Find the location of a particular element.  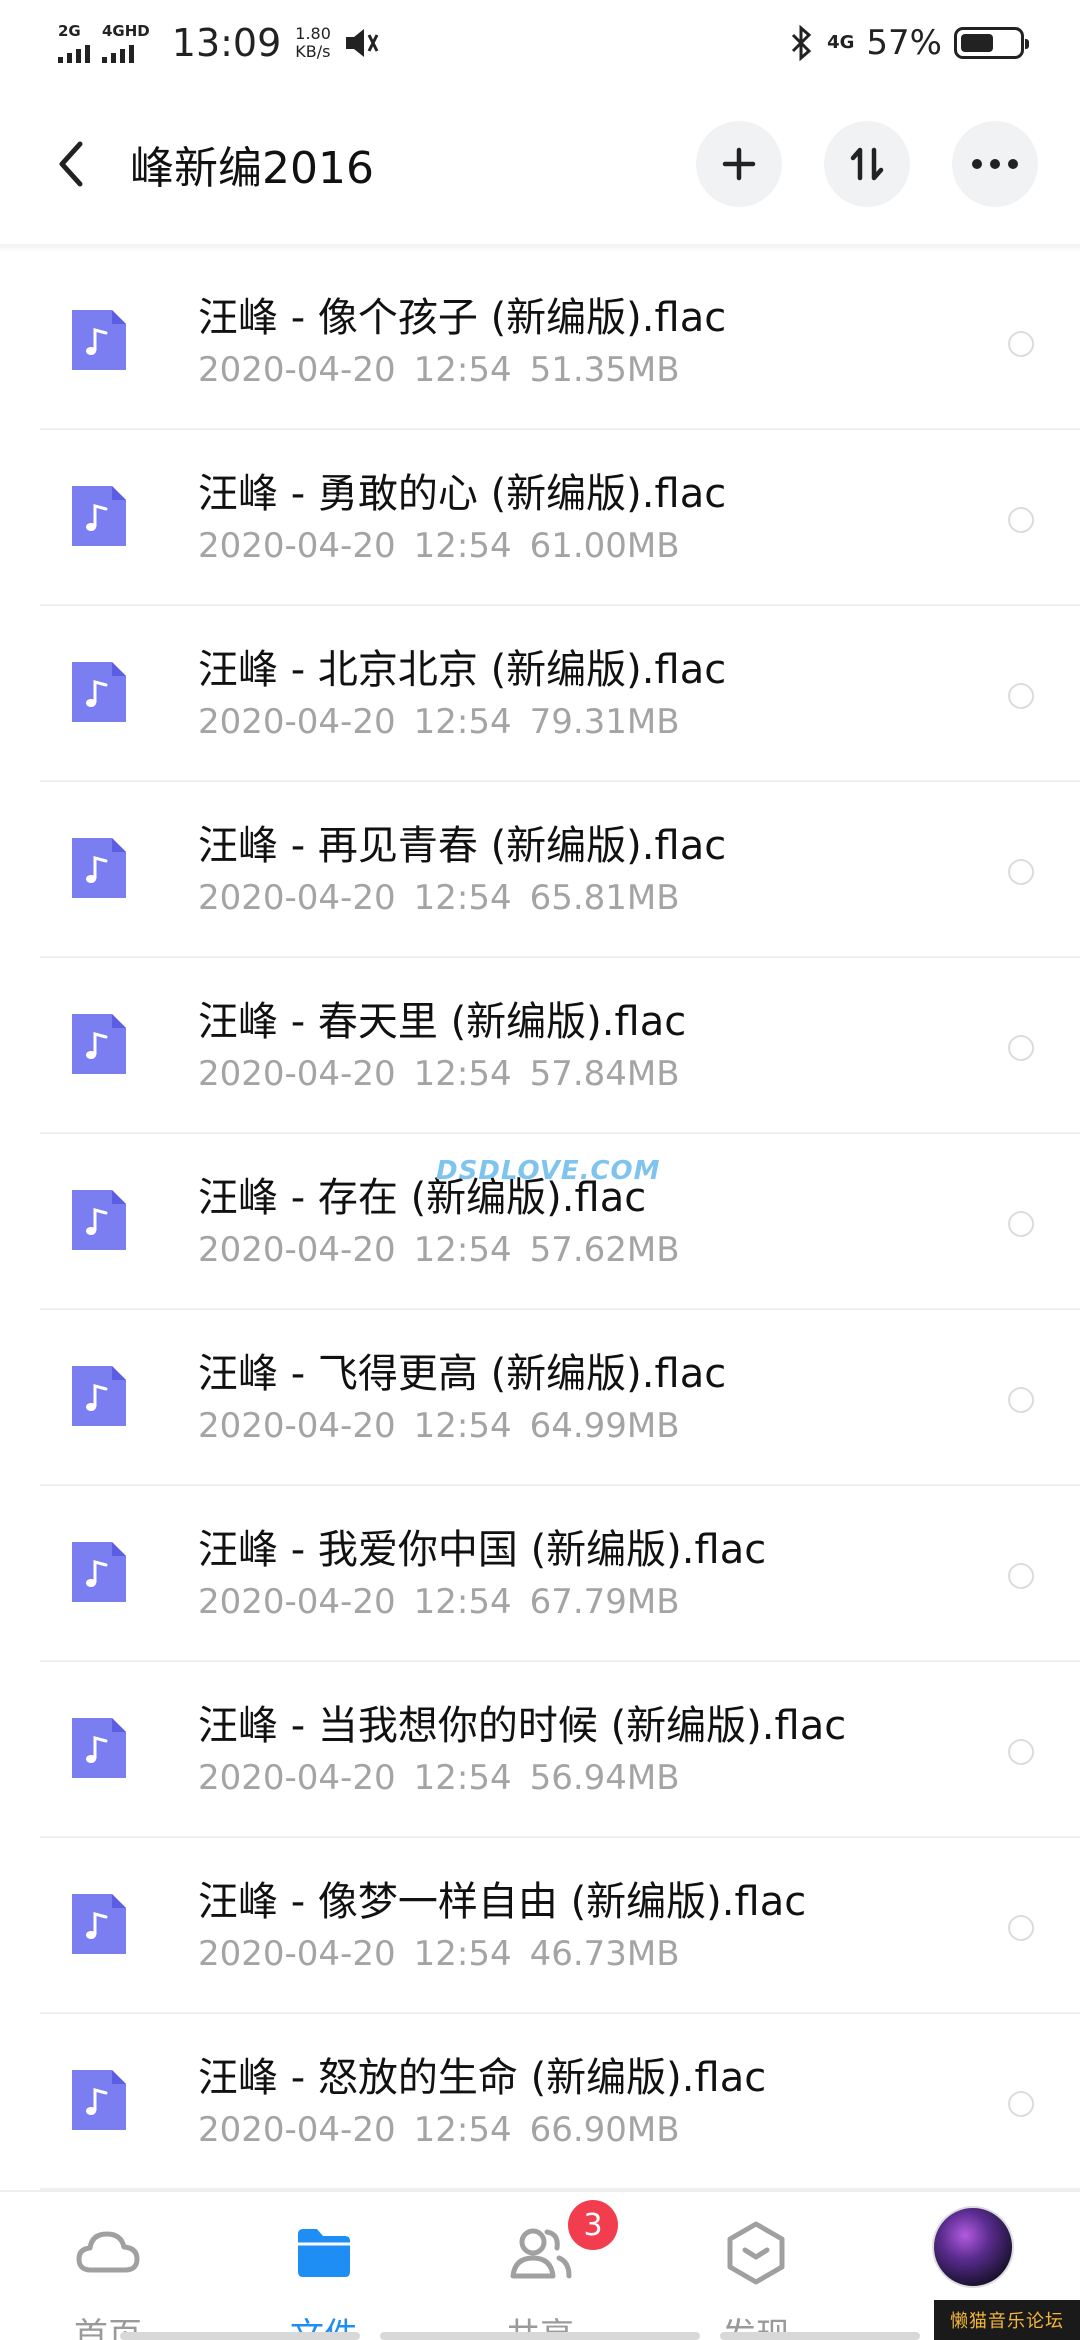

discover-icon is located at coordinates (756, 2253).